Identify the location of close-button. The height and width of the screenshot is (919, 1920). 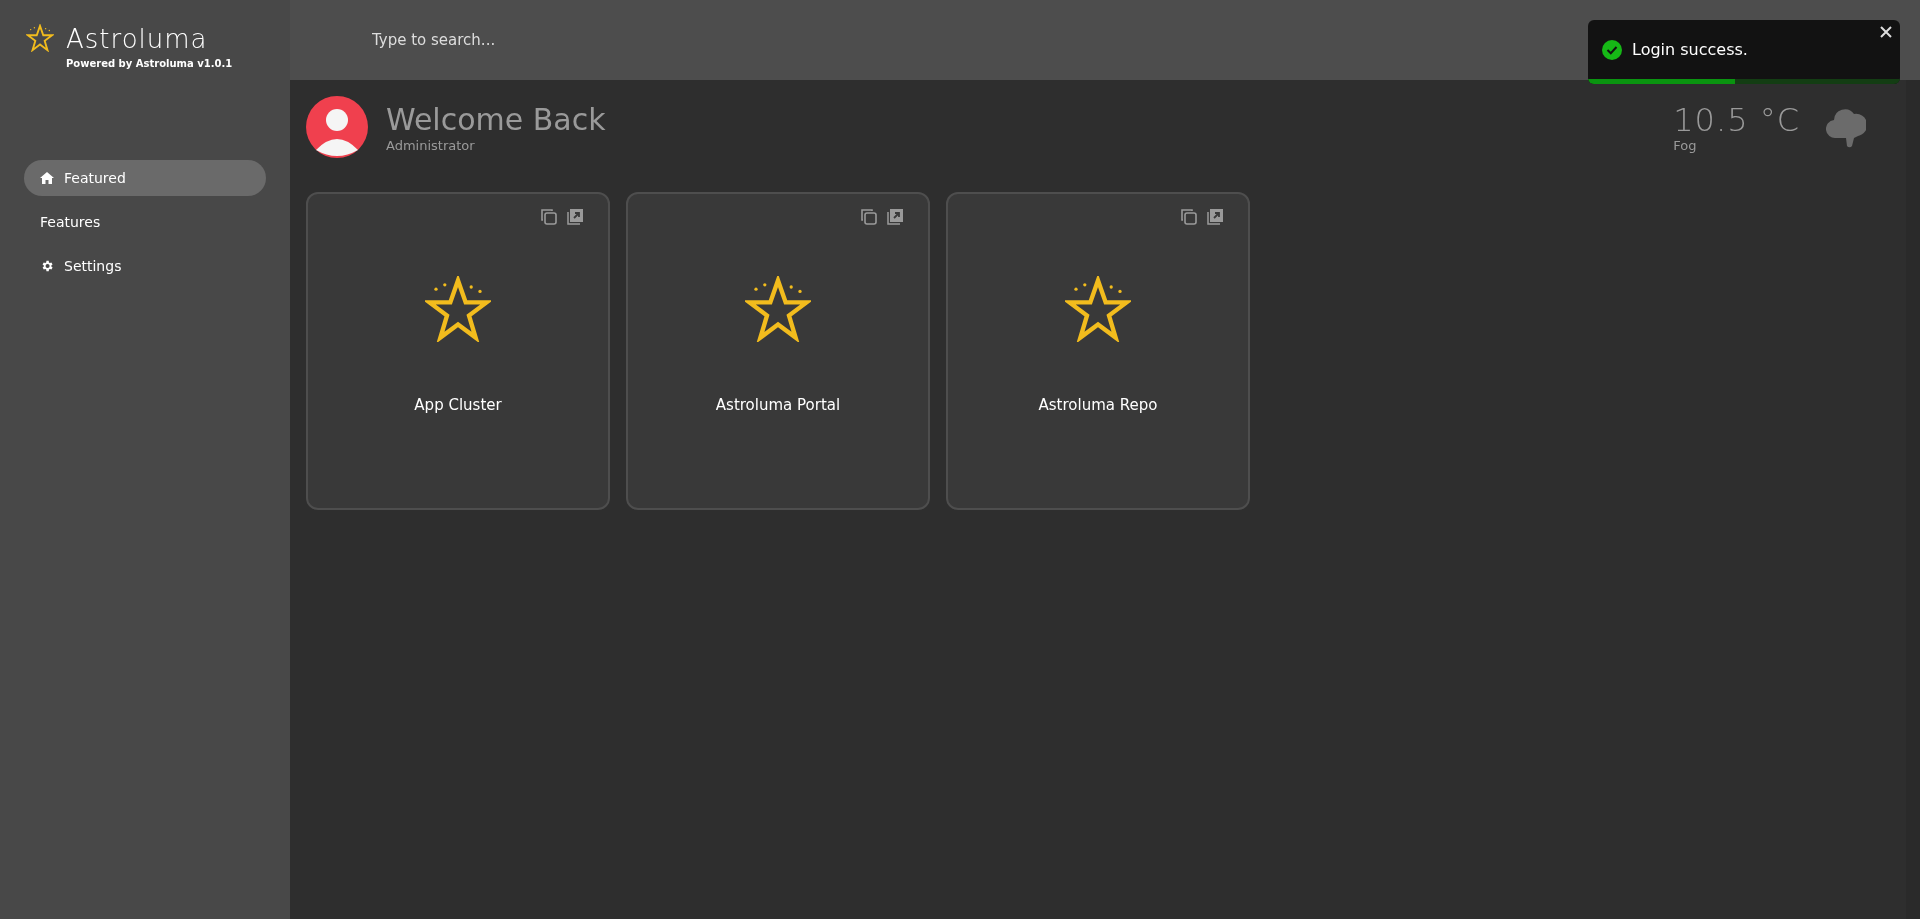
(1886, 32).